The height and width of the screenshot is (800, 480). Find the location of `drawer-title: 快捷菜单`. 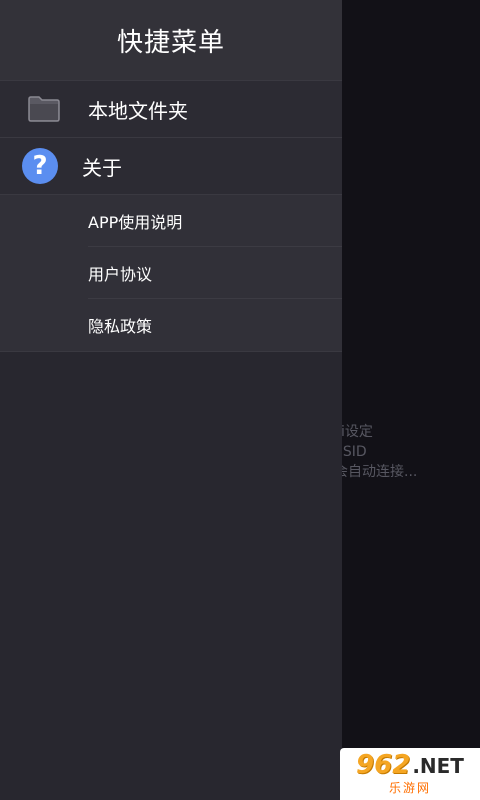

drawer-title: 快捷菜单 is located at coordinates (170, 42).